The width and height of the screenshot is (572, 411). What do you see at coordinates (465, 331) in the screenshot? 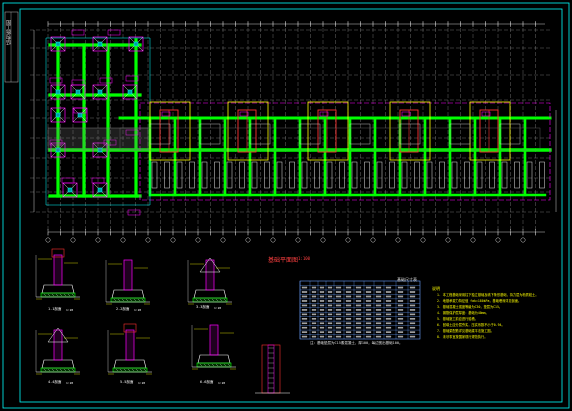
I see `note-item: 7. 基础梁配筋详见基础梁平法施工图。` at bounding box center [465, 331].